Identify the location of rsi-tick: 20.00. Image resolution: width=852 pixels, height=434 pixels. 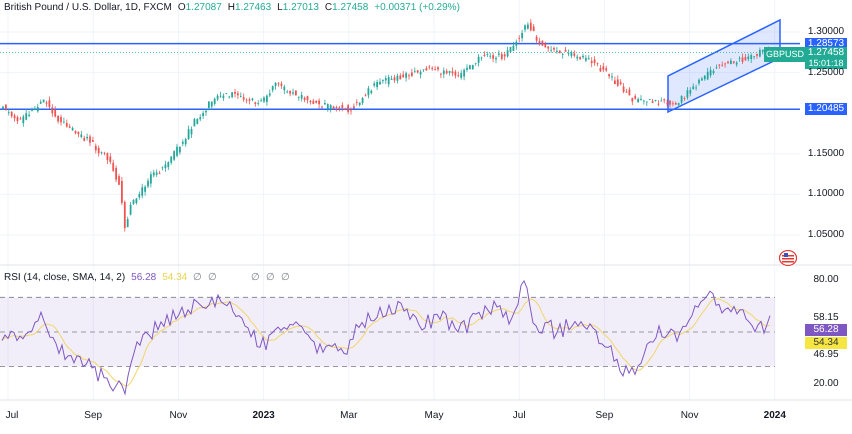
(826, 384).